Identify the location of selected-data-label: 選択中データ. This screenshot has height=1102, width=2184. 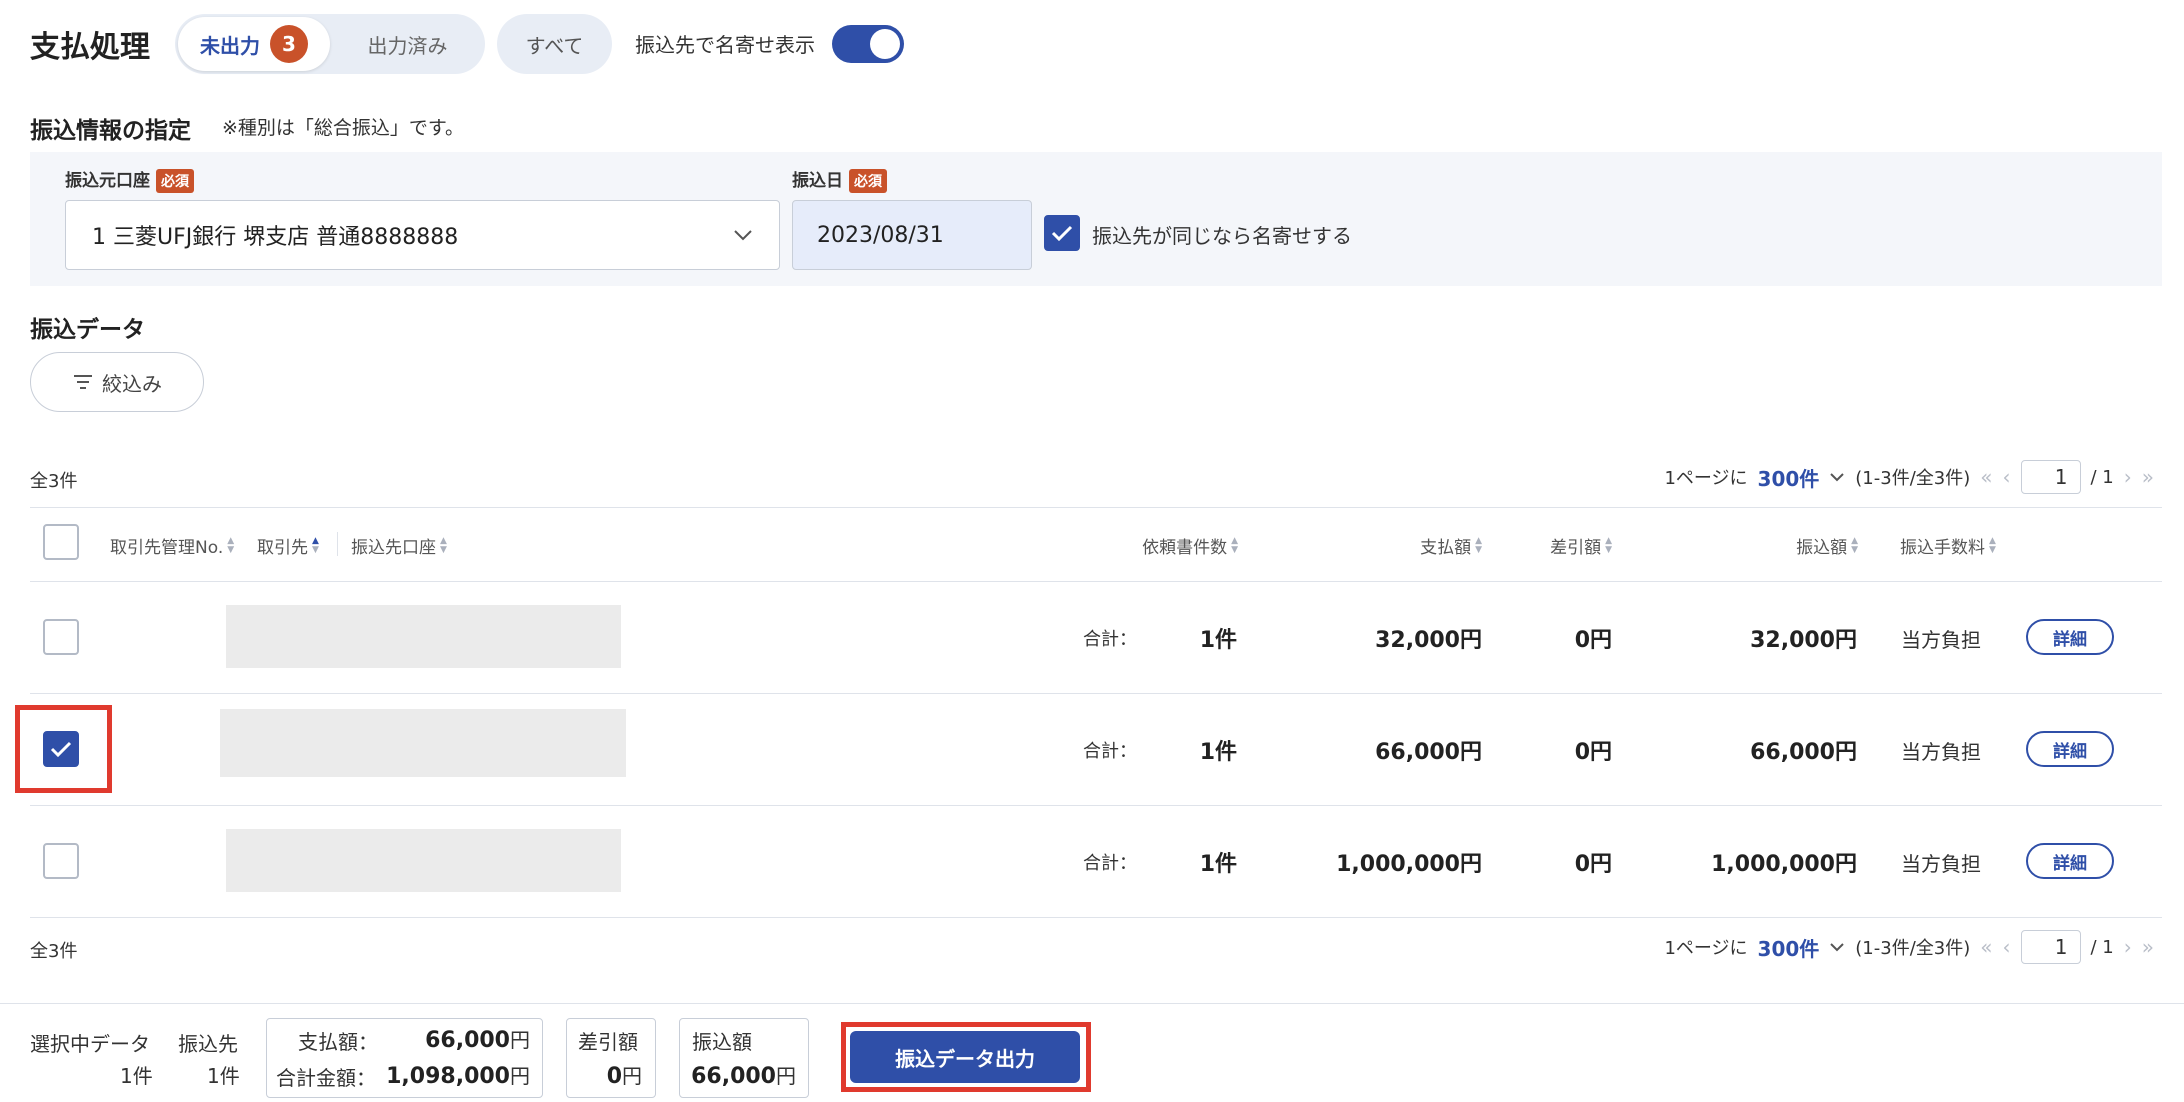
(90, 1044).